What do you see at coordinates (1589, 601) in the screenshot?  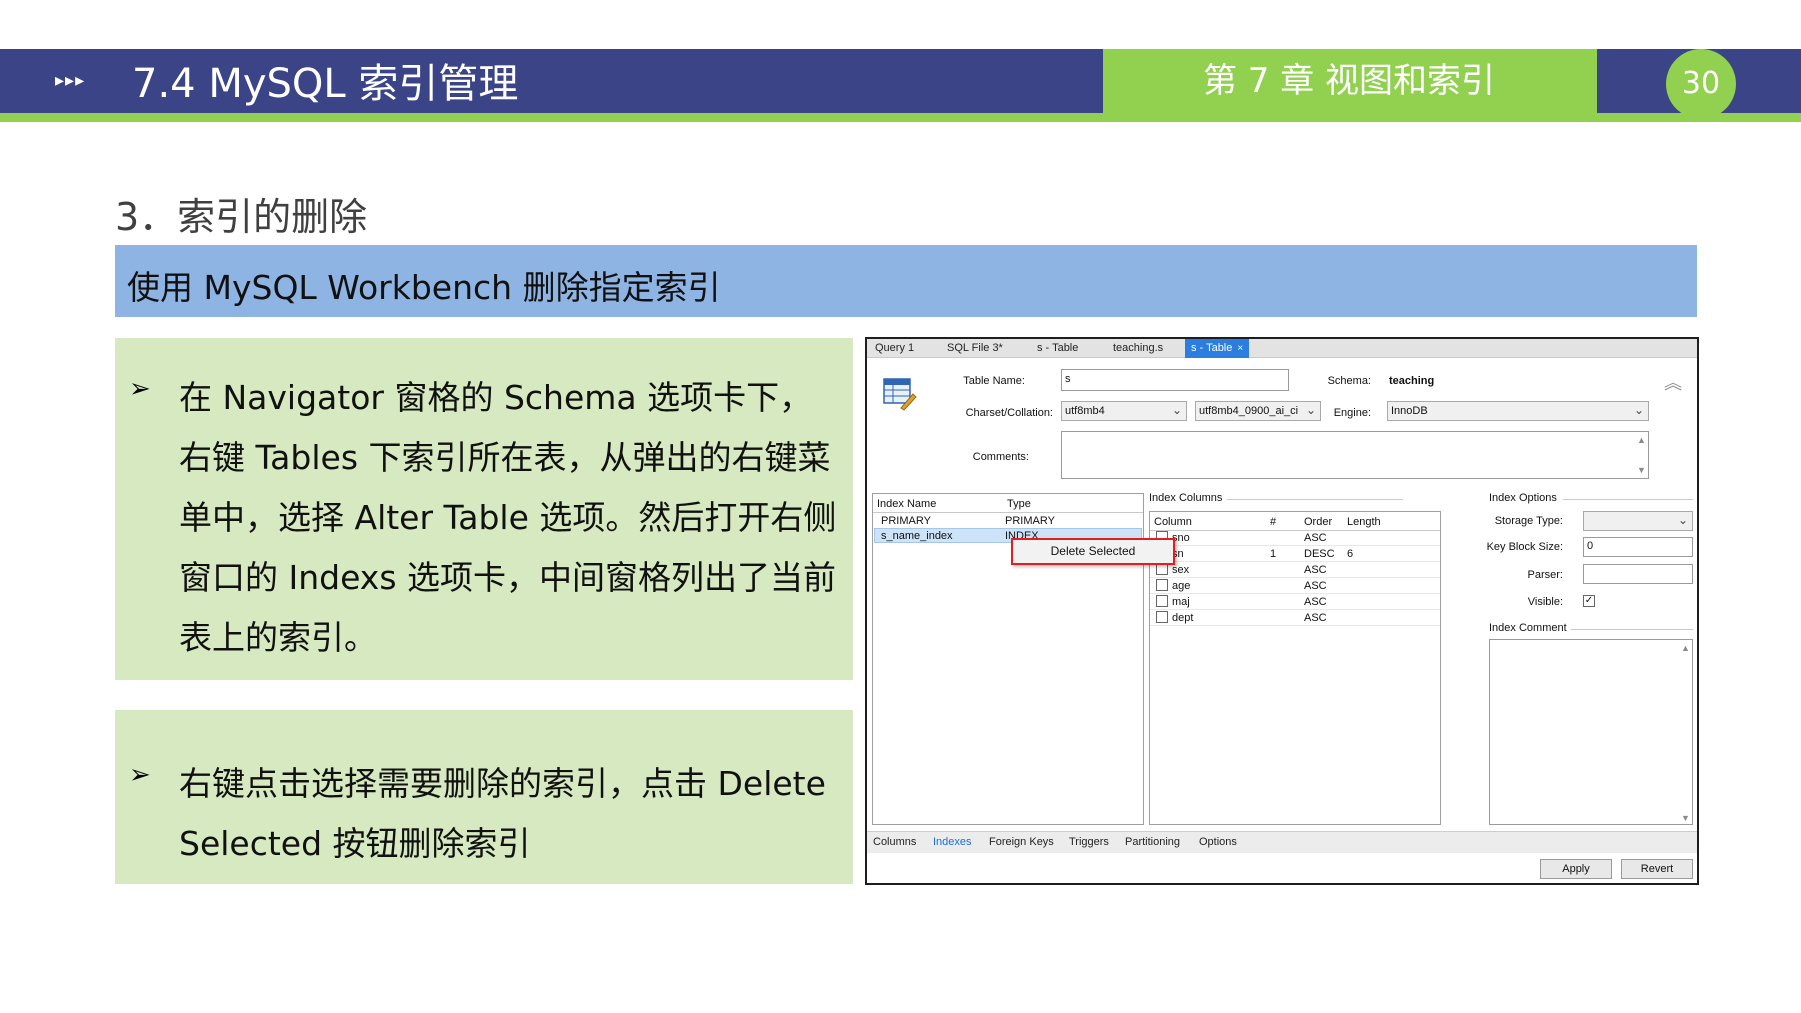 I see `visible-checkbox: ✓` at bounding box center [1589, 601].